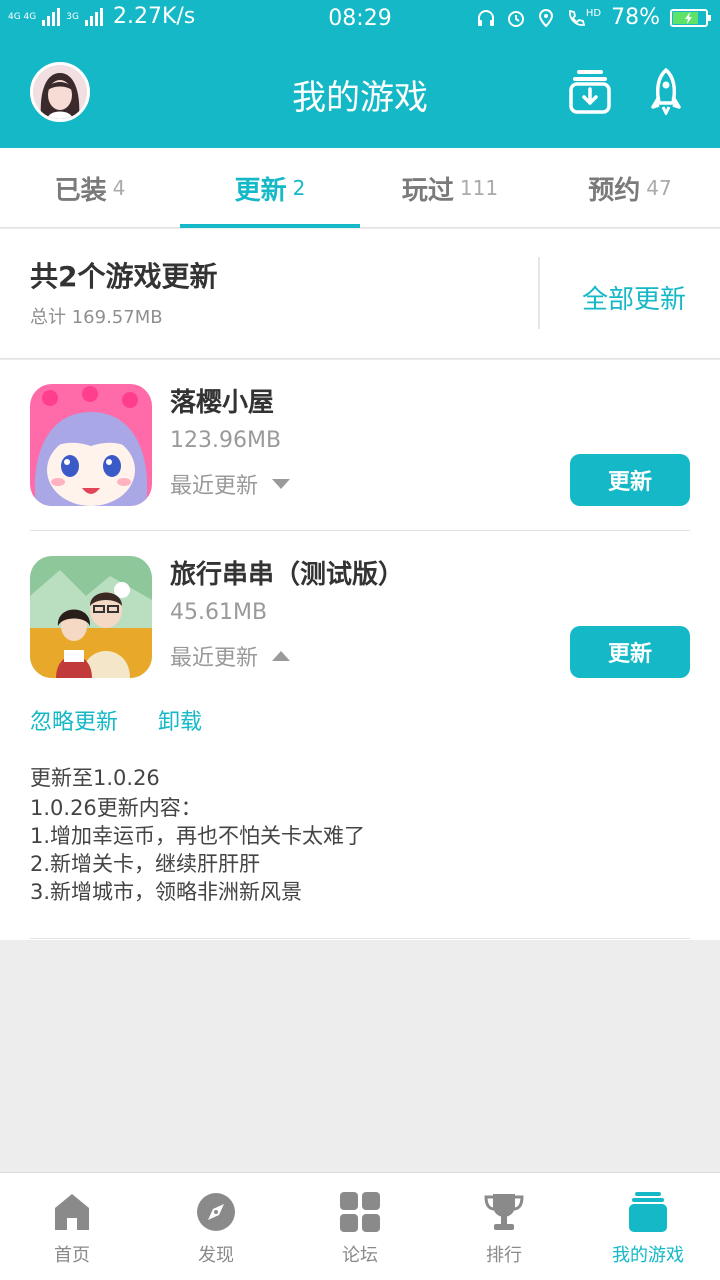 The height and width of the screenshot is (1280, 720). I want to click on tab-updates: 更新 2, so click(270, 188).